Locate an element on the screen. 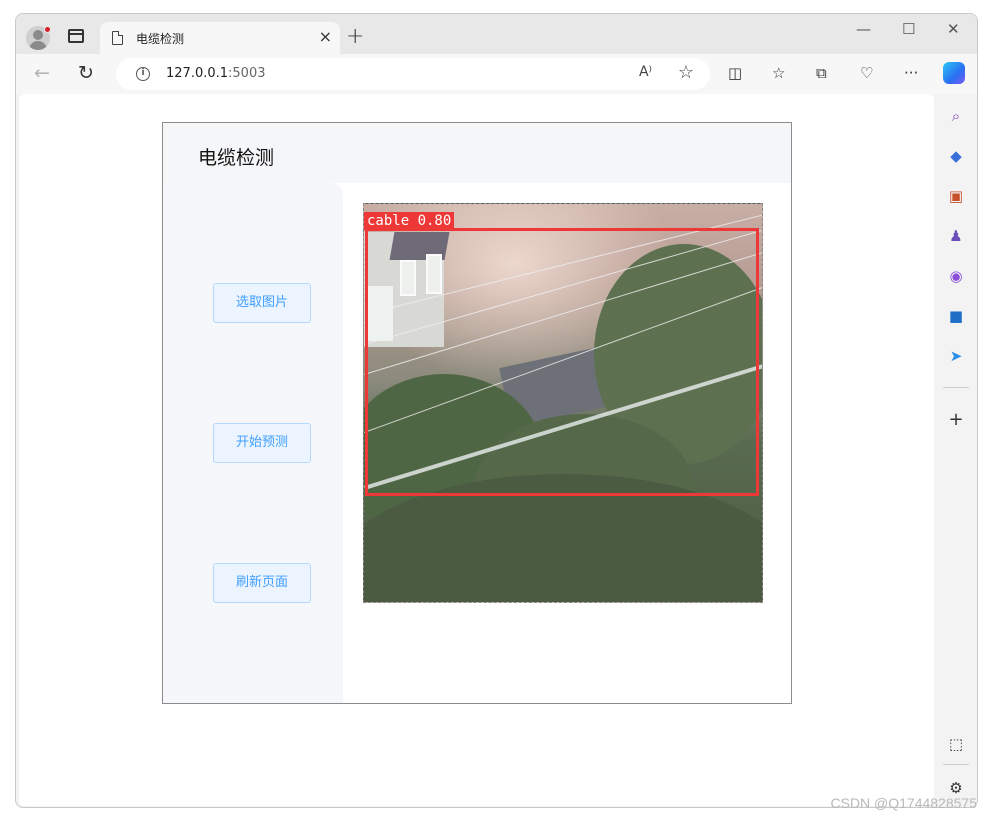 The width and height of the screenshot is (992, 823). refresh-page-button: 刷新页面 is located at coordinates (262, 583).